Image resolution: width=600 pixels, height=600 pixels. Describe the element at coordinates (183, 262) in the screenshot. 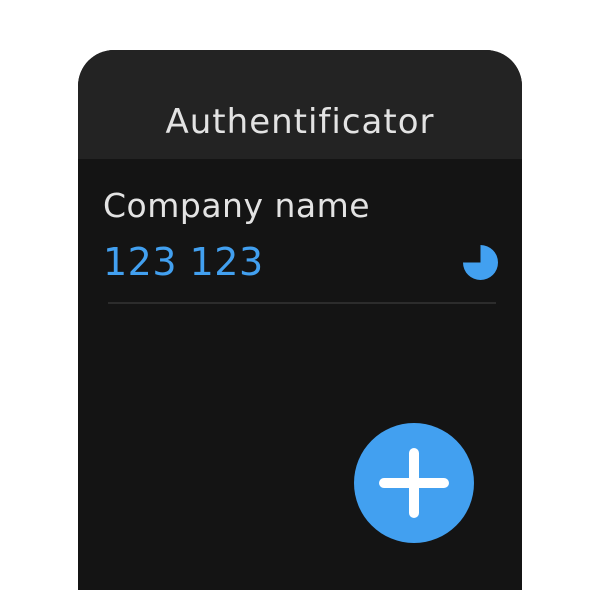

I see `otp-code: 123 123` at that location.